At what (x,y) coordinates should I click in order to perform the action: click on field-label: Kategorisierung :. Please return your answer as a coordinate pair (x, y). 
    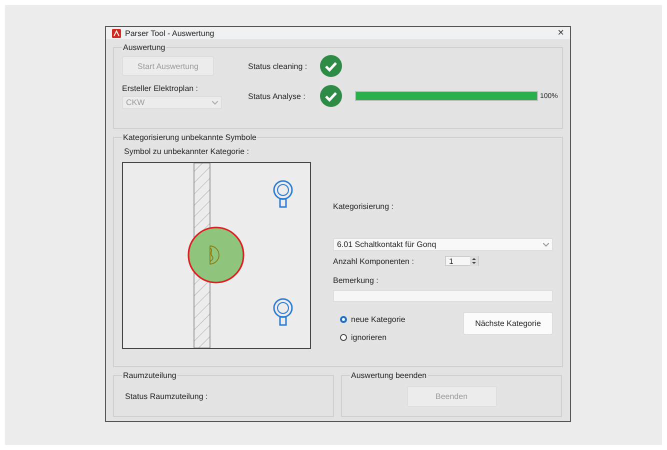
    Looking at the image, I should click on (363, 206).